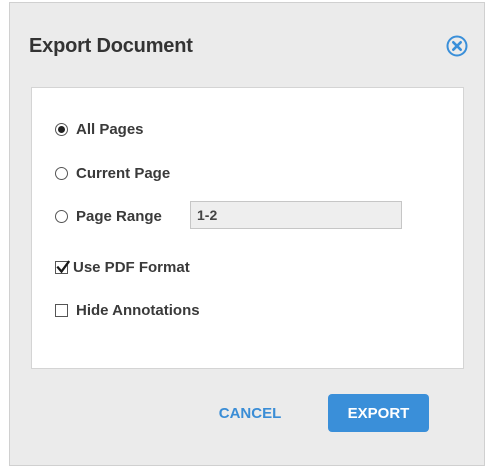 The height and width of the screenshot is (469, 496). I want to click on page-range-radio, so click(61, 216).